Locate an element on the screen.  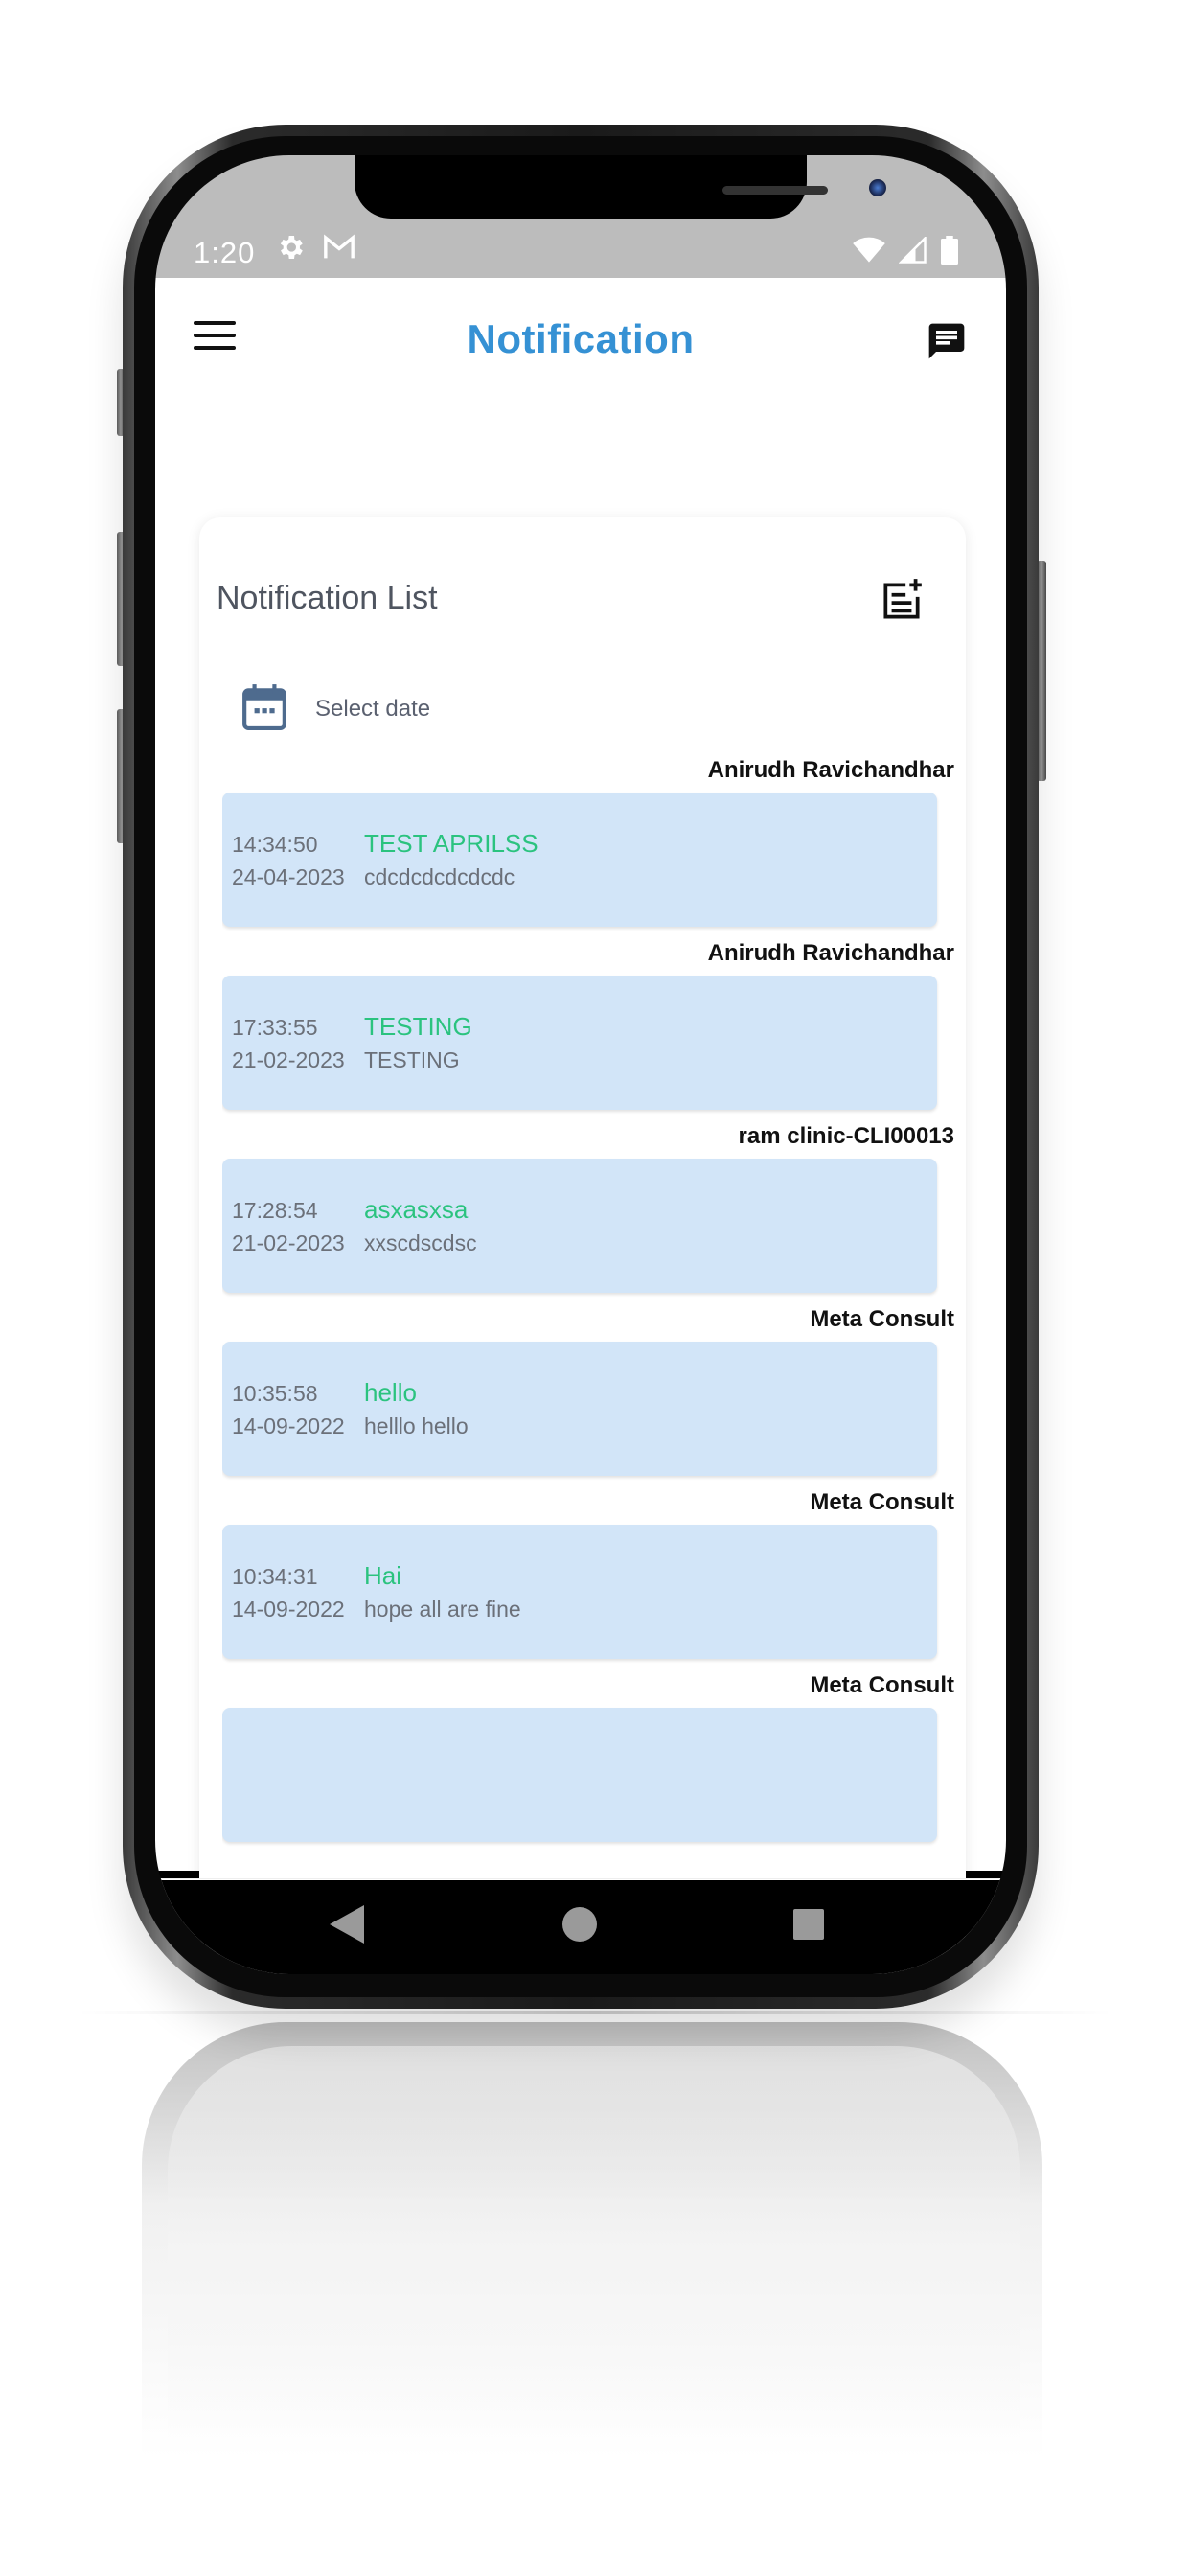
status-time: 1:20 is located at coordinates (225, 252).